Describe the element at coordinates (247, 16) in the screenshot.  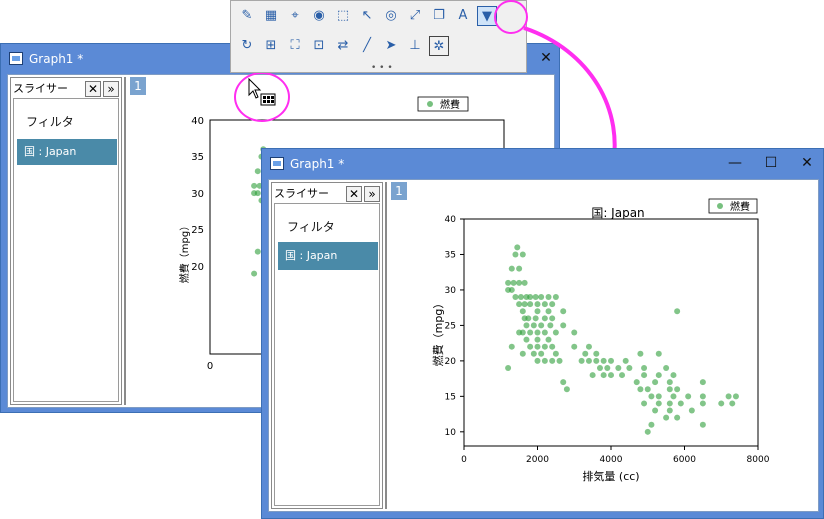
I see `brush-icon: ✎` at that location.